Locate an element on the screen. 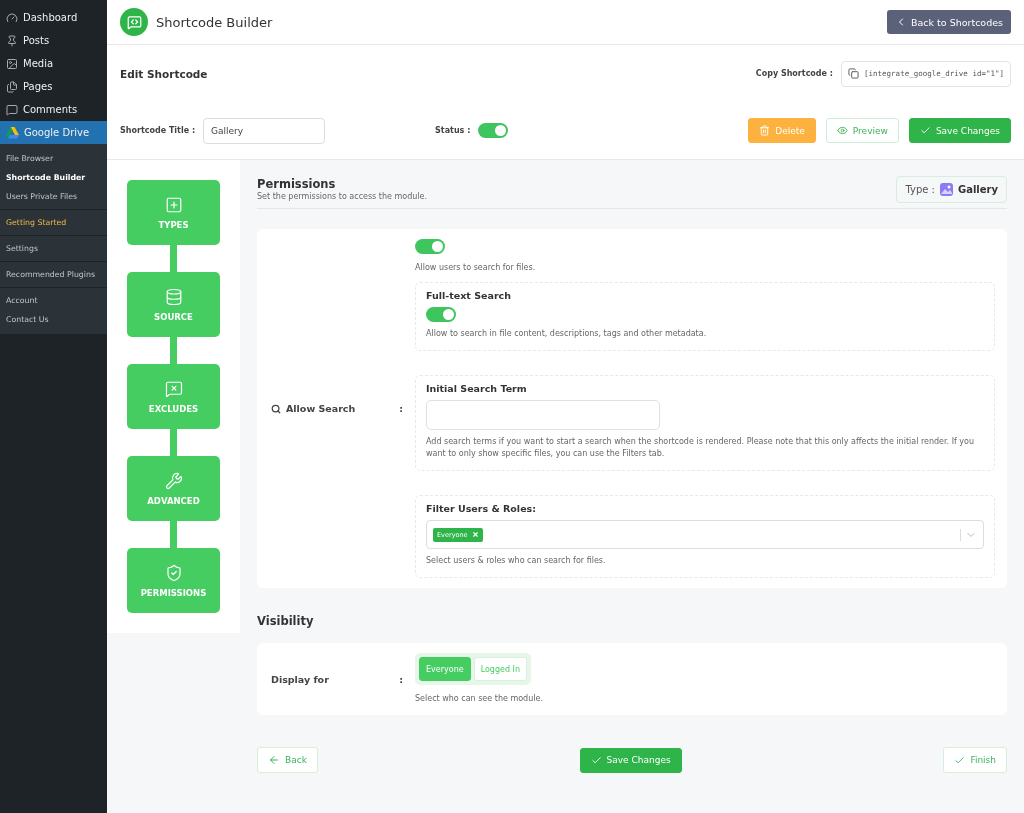  help-text: Allow to search in file content, descriptions, tags and other metadata. is located at coordinates (567, 334).